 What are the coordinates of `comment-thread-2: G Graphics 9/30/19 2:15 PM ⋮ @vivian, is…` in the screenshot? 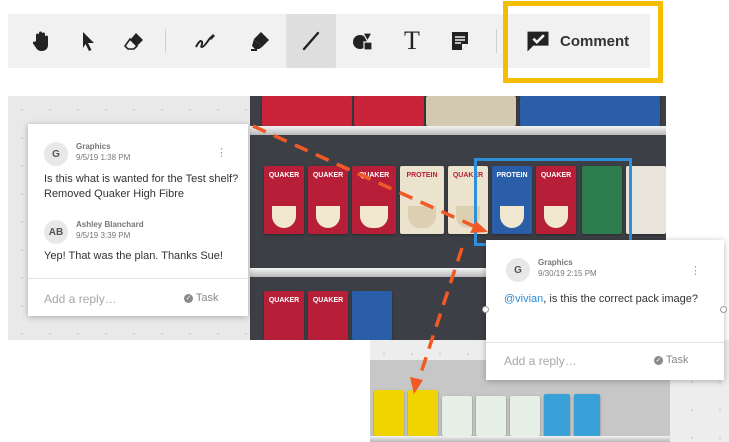 It's located at (604, 310).